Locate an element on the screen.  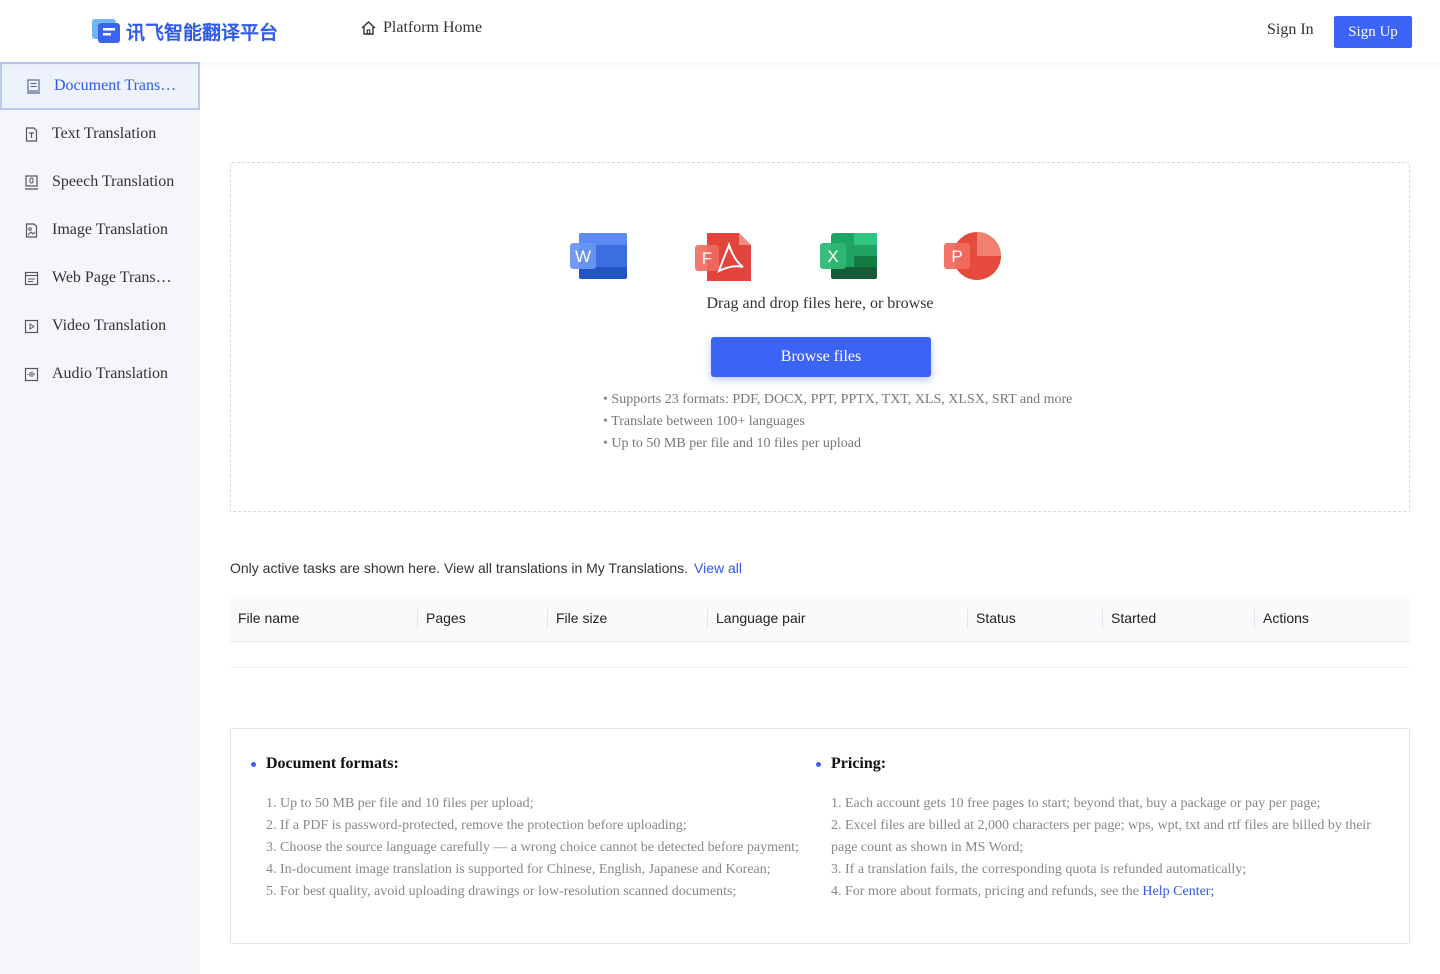
sidebar-item-label: Web Page Translation is located at coordinates (114, 277).